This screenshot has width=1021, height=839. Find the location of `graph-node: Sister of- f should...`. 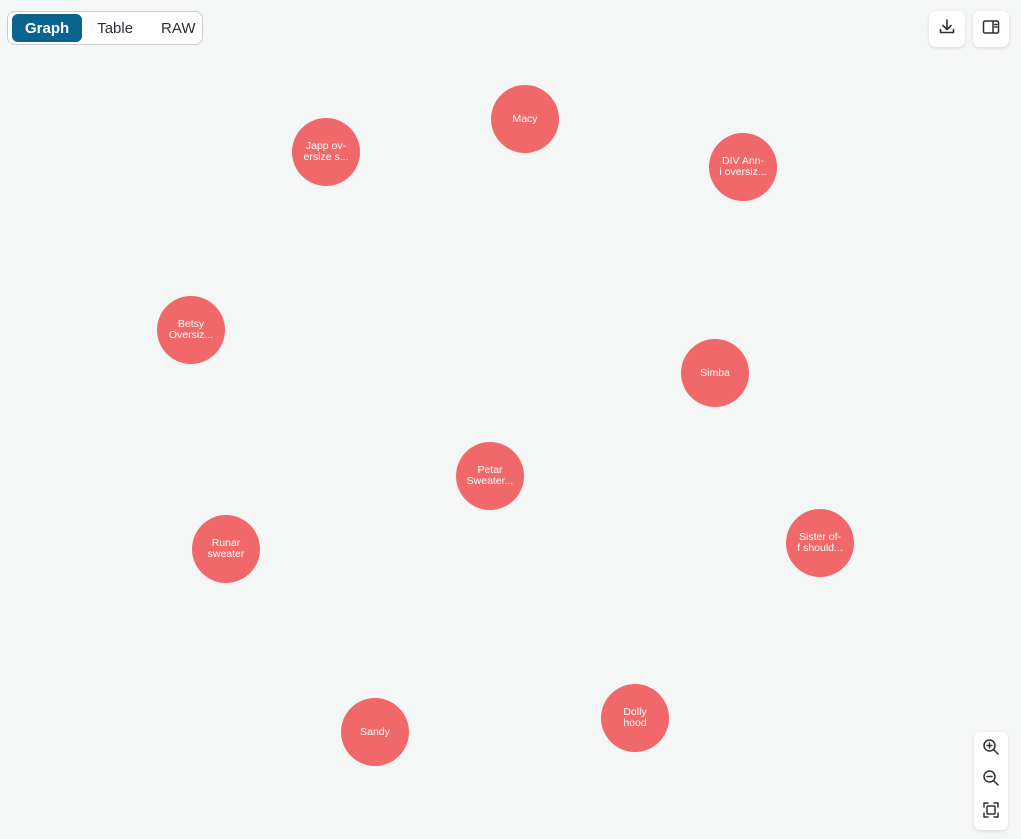

graph-node: Sister of- f should... is located at coordinates (820, 543).